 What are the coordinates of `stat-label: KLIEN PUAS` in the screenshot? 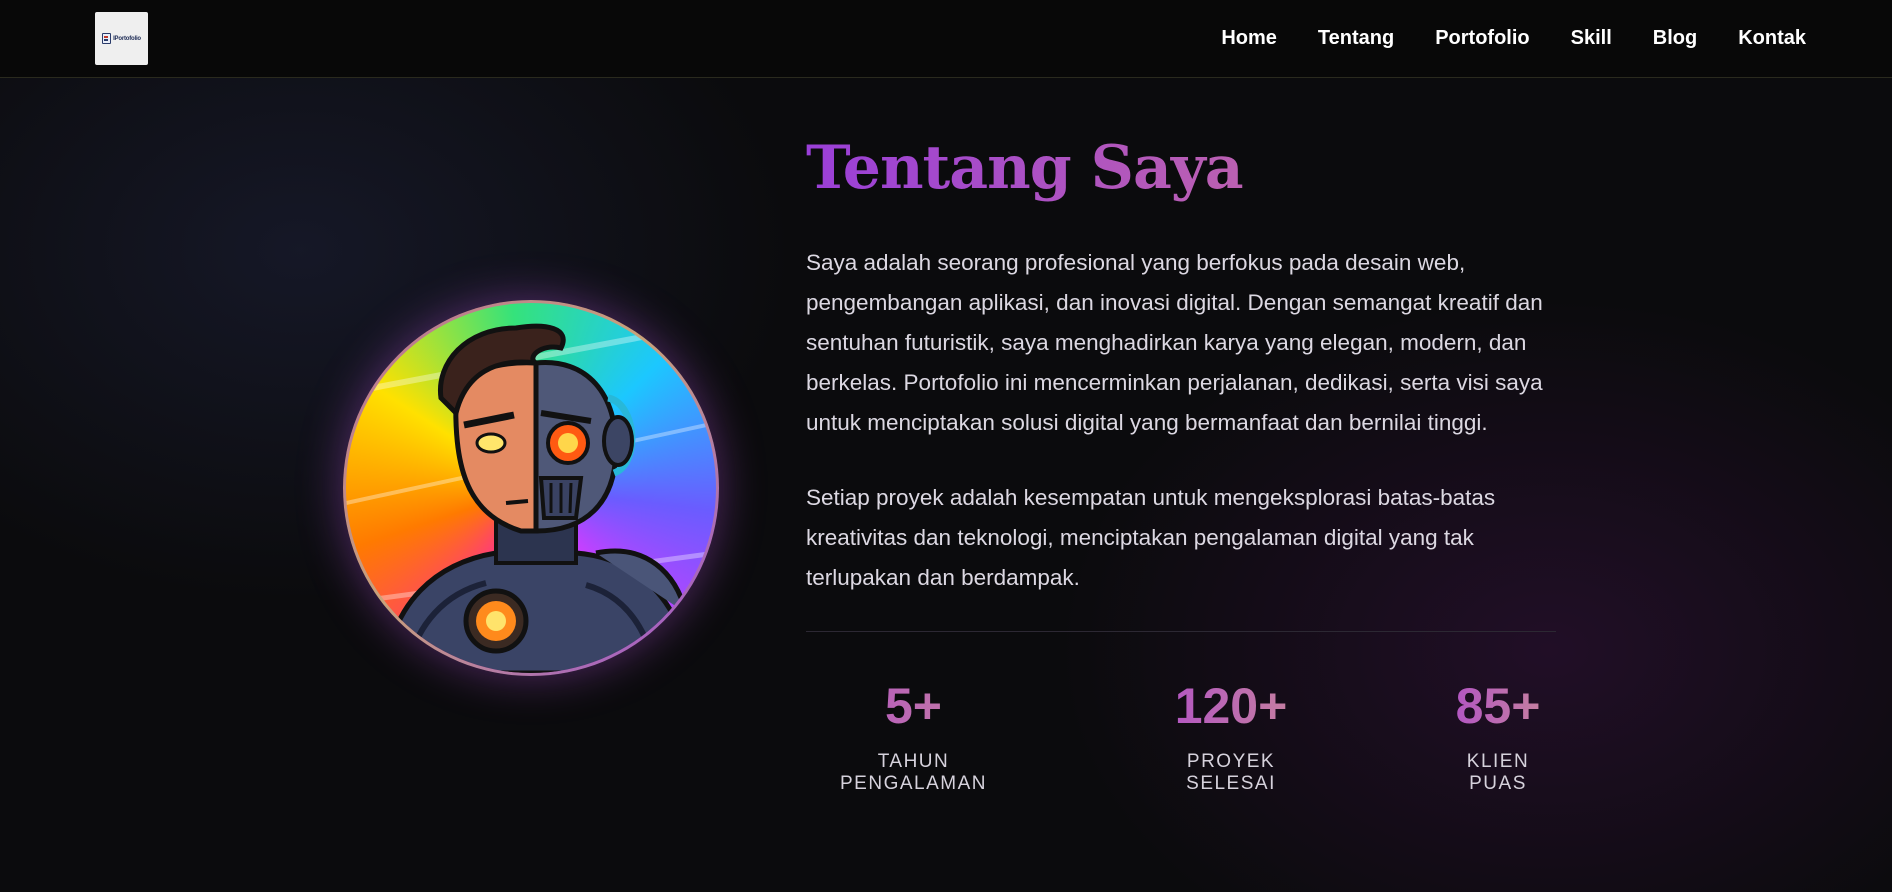 It's located at (1498, 772).